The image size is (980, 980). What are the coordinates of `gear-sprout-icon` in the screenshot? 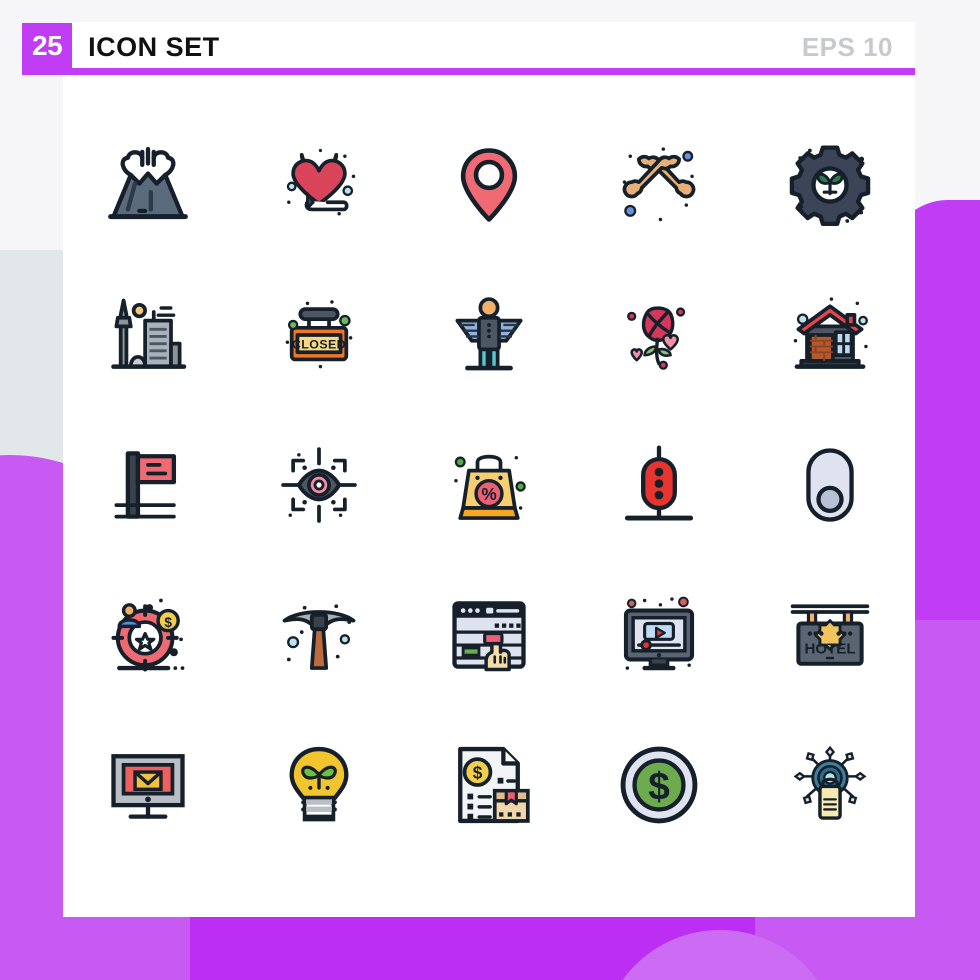 It's located at (830, 185).